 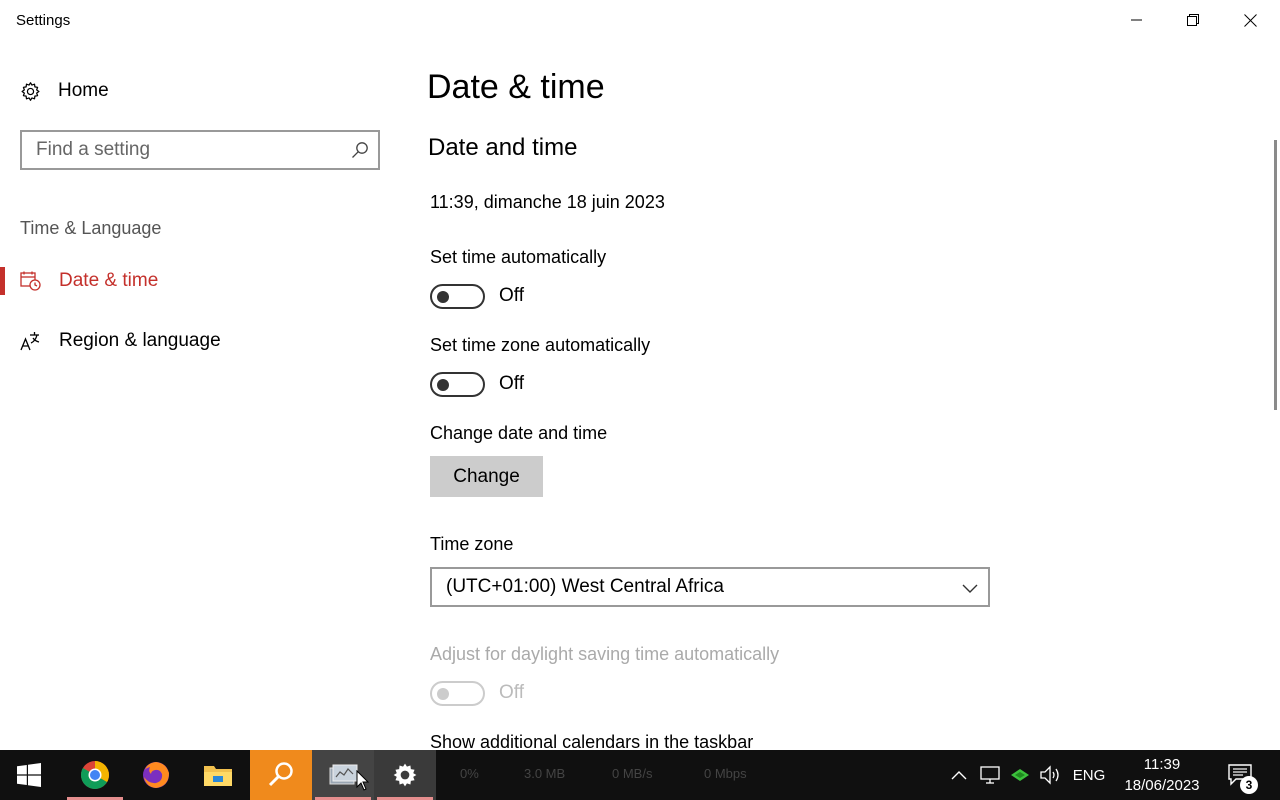 I want to click on magnifier-icon, so click(x=280, y=774).